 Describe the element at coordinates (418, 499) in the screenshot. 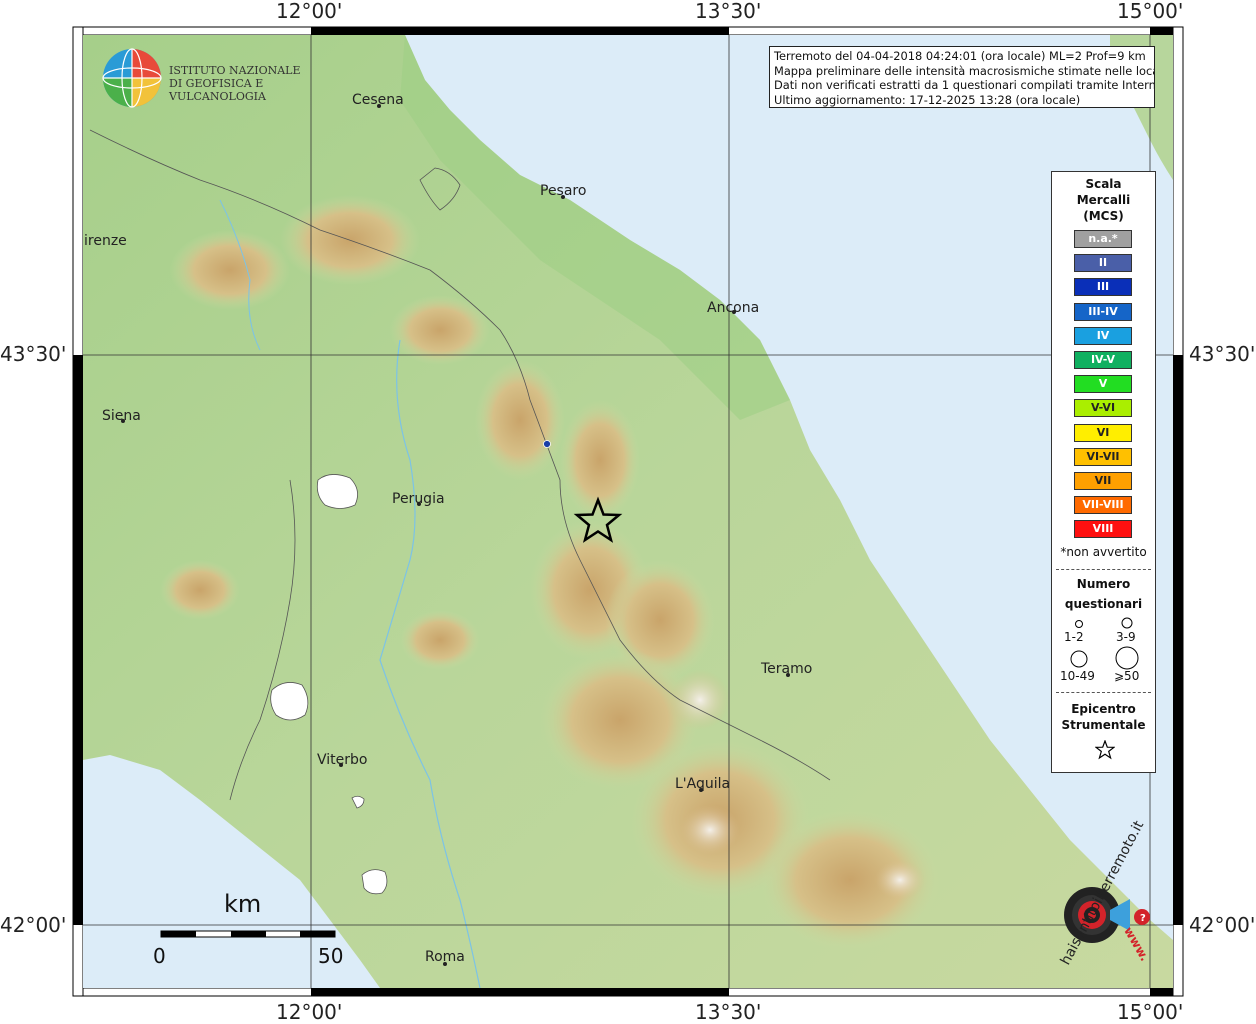

I see `city-label-perugia: Perugia` at that location.